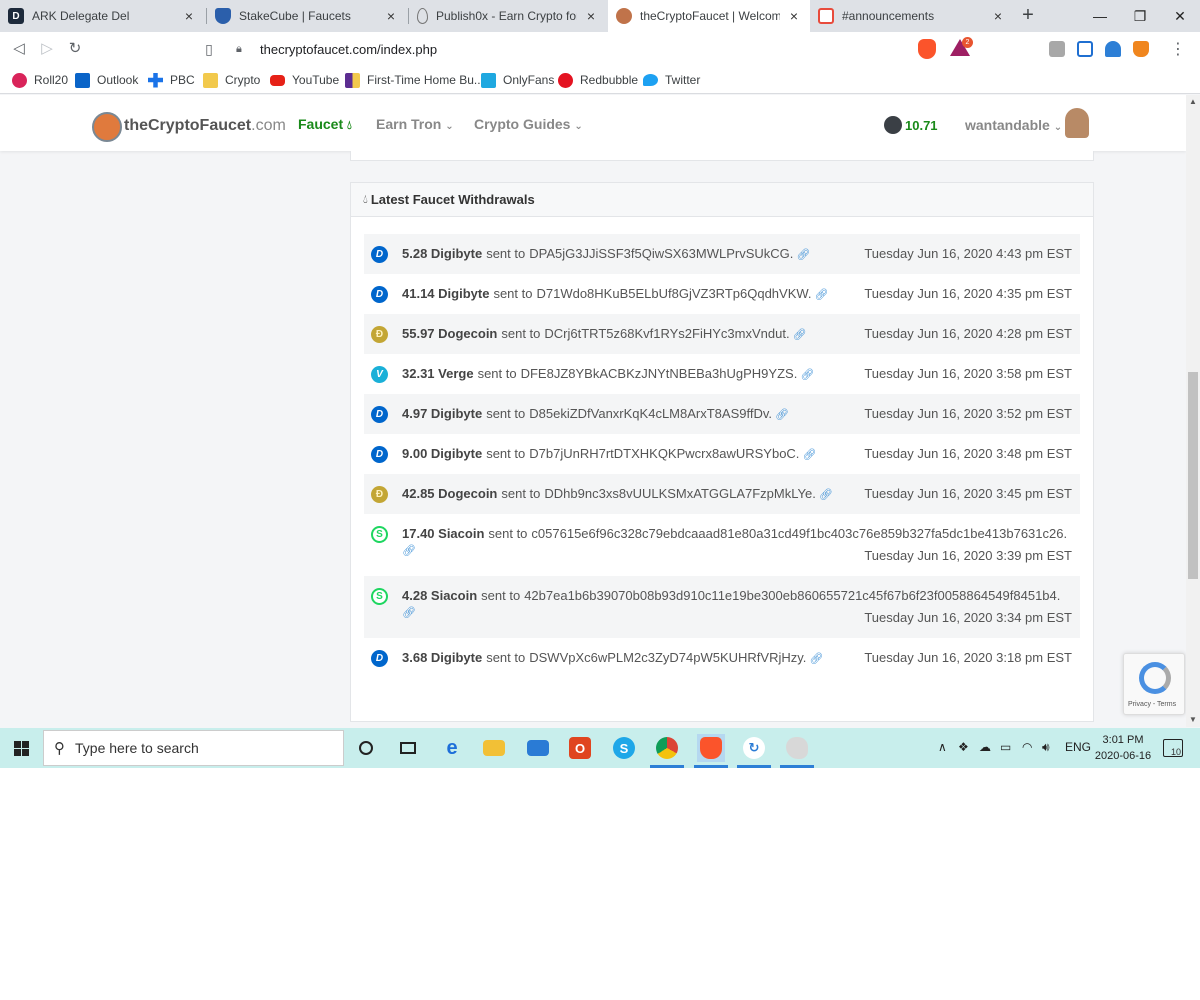 The image size is (1200, 1000). Describe the element at coordinates (1078, 747) in the screenshot. I see `language-indicator: ENG` at that location.